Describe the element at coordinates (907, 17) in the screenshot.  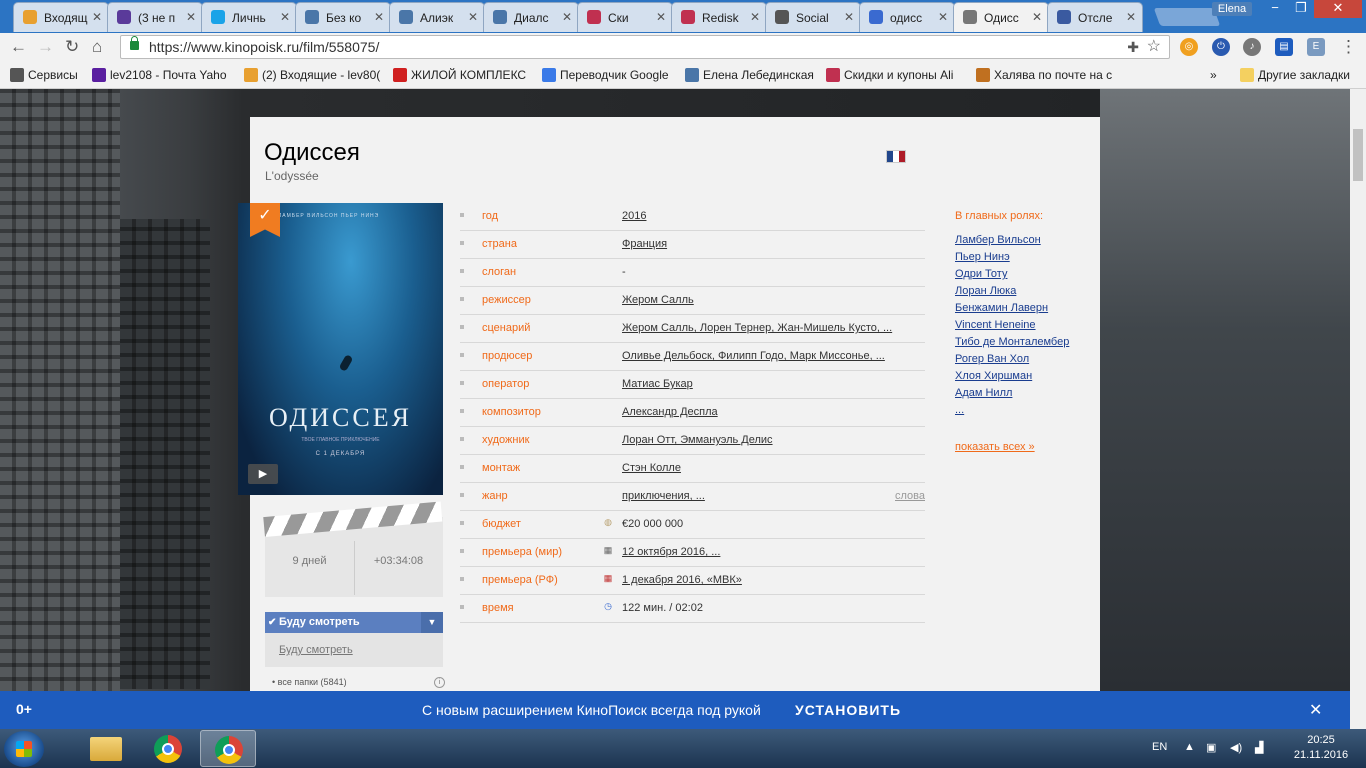
I see `browser-tab: одисс ✕` at that location.